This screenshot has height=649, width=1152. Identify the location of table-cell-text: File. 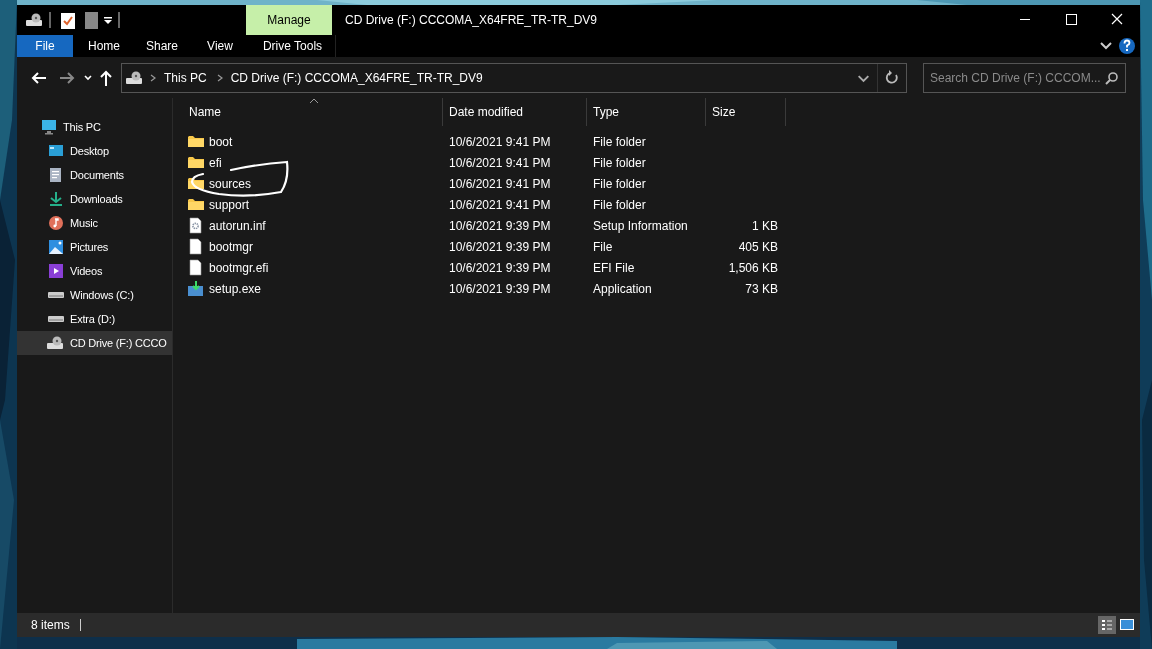
(603, 247).